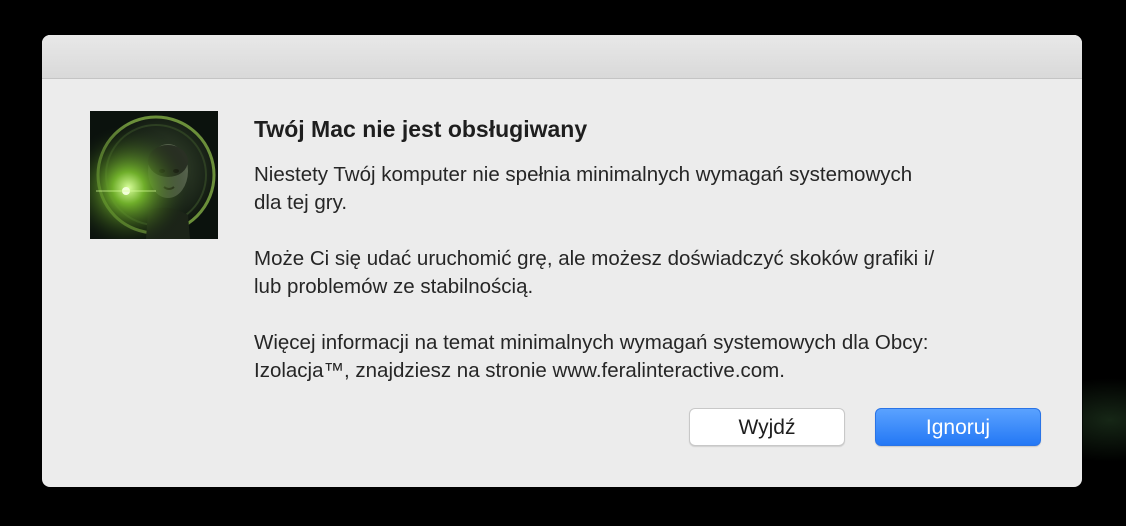 The height and width of the screenshot is (526, 1126). I want to click on dialog-titlebar, so click(562, 57).